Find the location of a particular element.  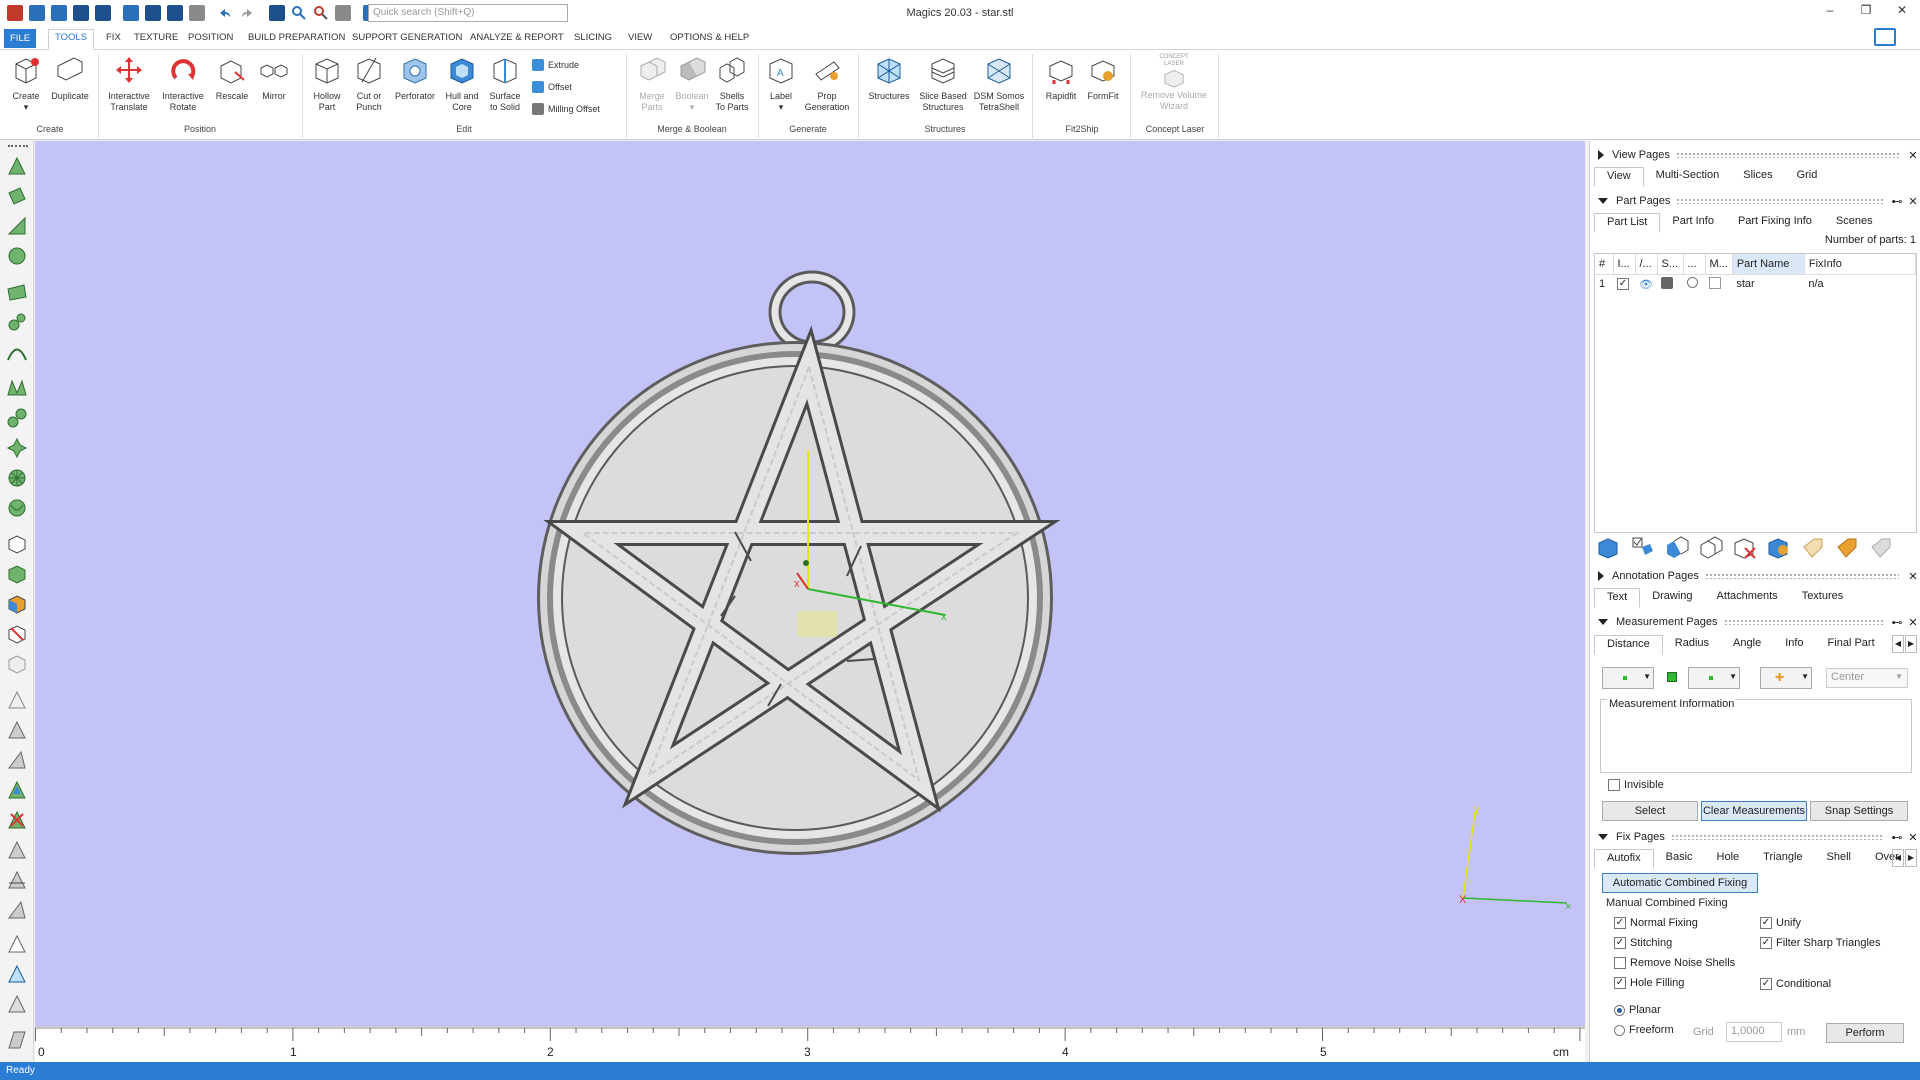

view-pages-header: View Pages ✕ is located at coordinates (1755, 155).